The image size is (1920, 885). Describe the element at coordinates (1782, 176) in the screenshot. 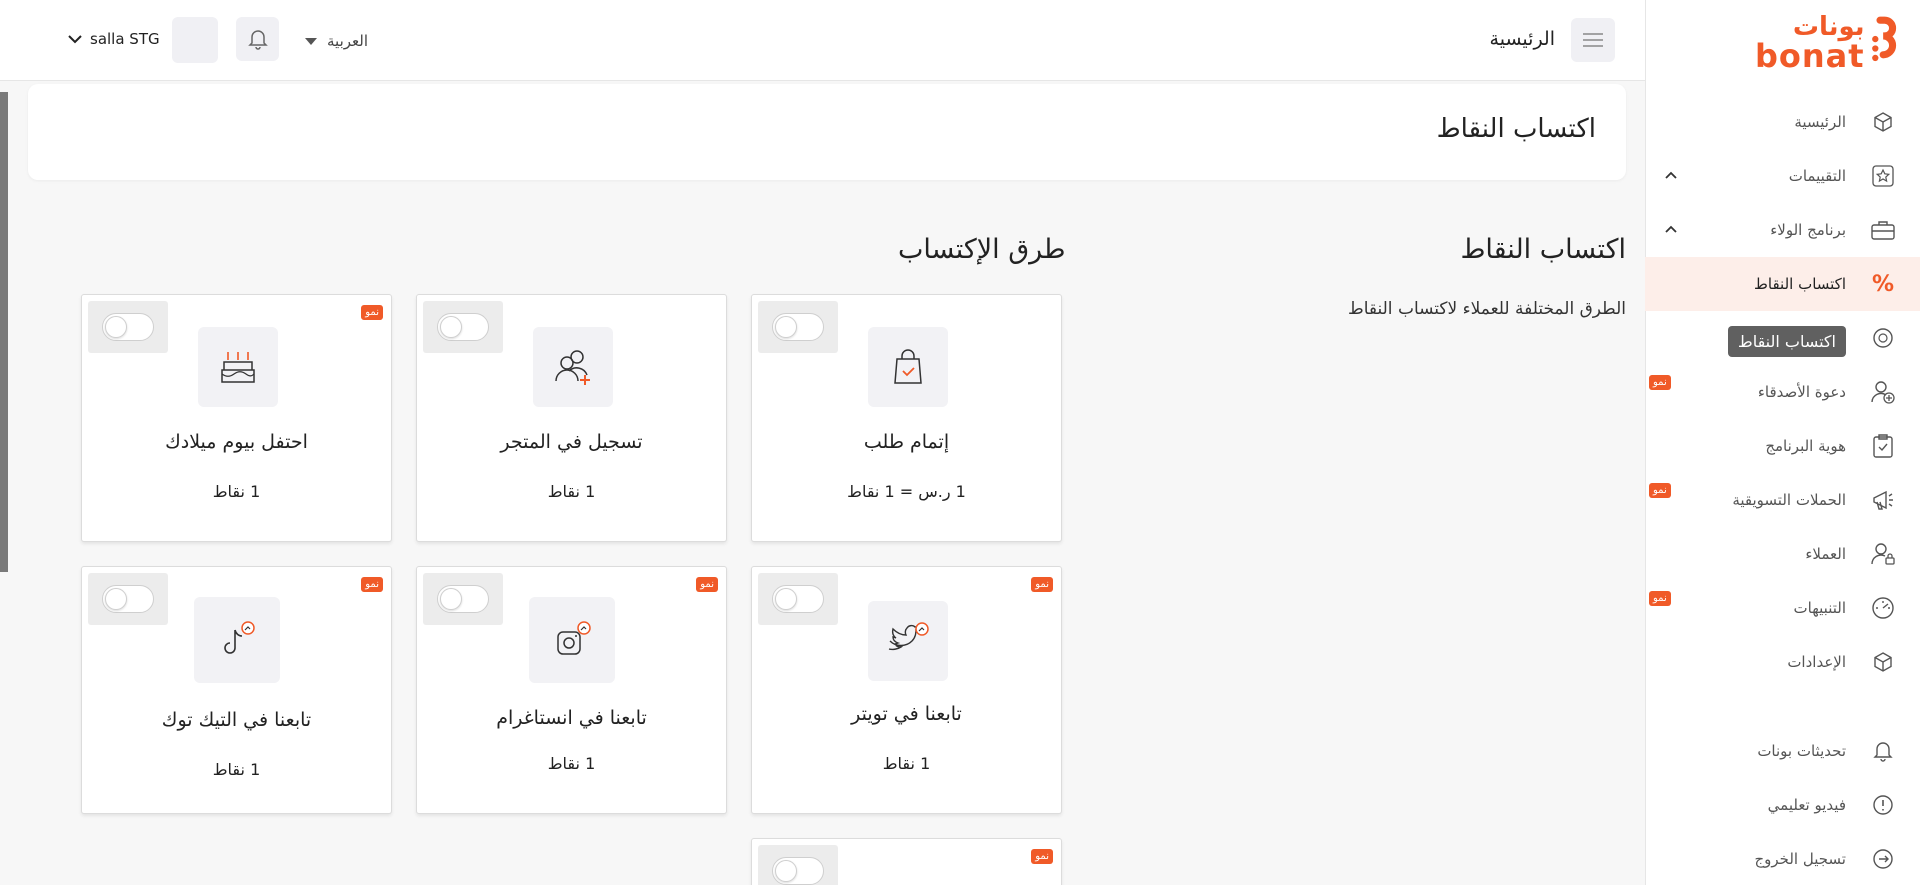

I see `sidebar-item-reviews: التقييمات` at that location.